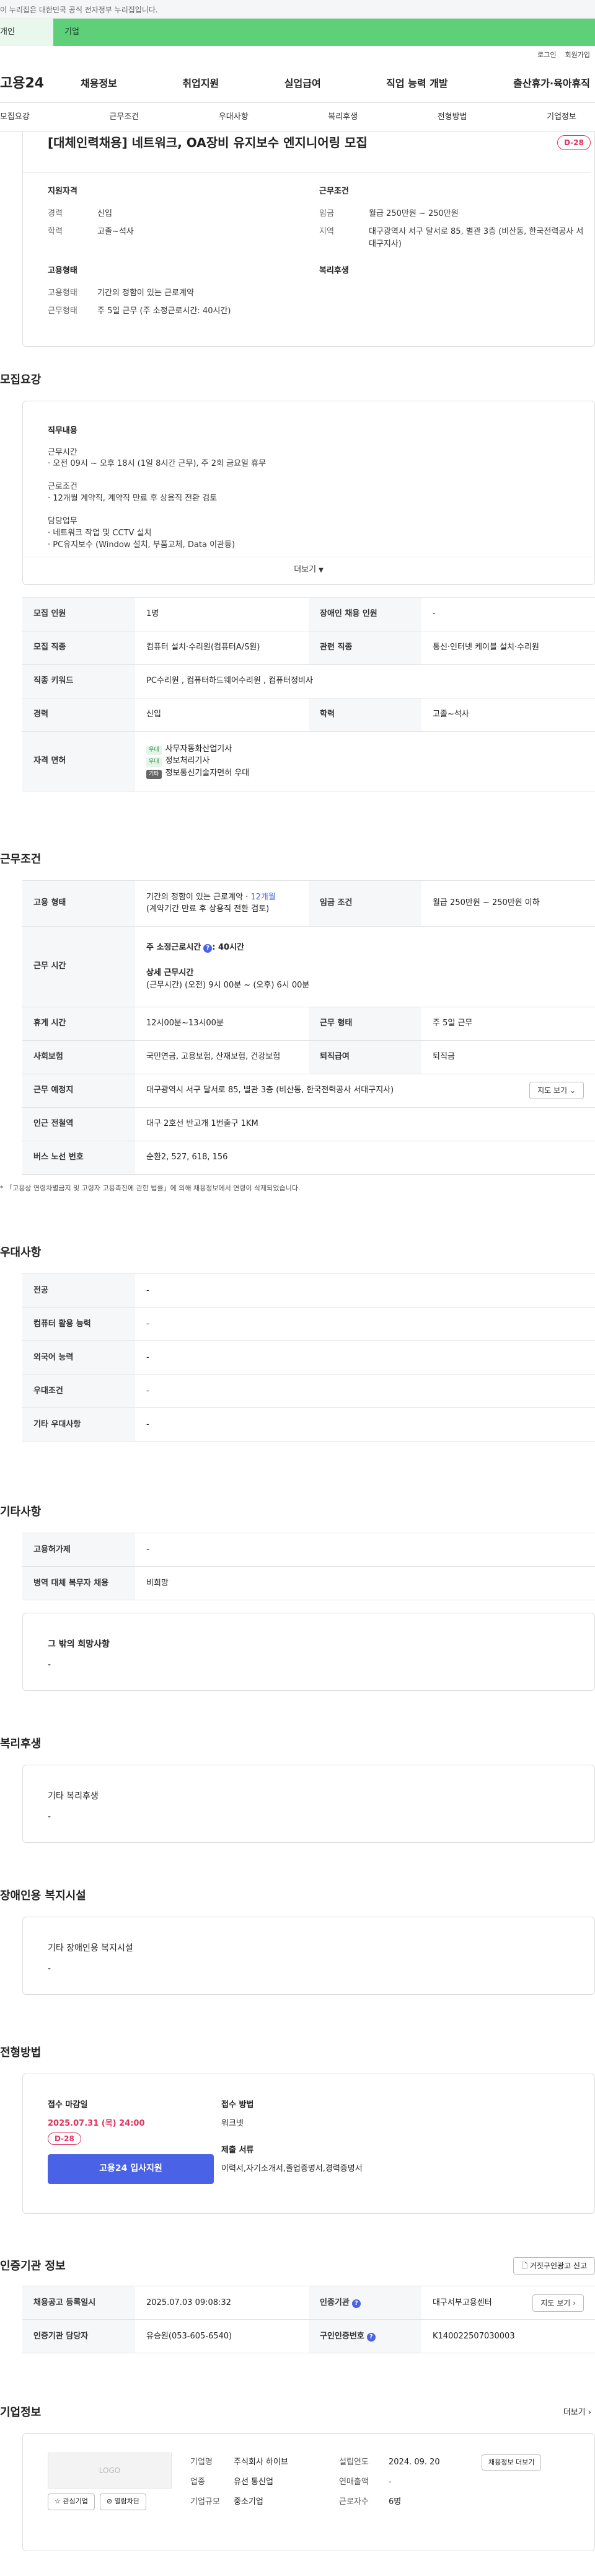  What do you see at coordinates (222, 2336) in the screenshot?
I see `row-value: 유승원(053-605-6540)` at bounding box center [222, 2336].